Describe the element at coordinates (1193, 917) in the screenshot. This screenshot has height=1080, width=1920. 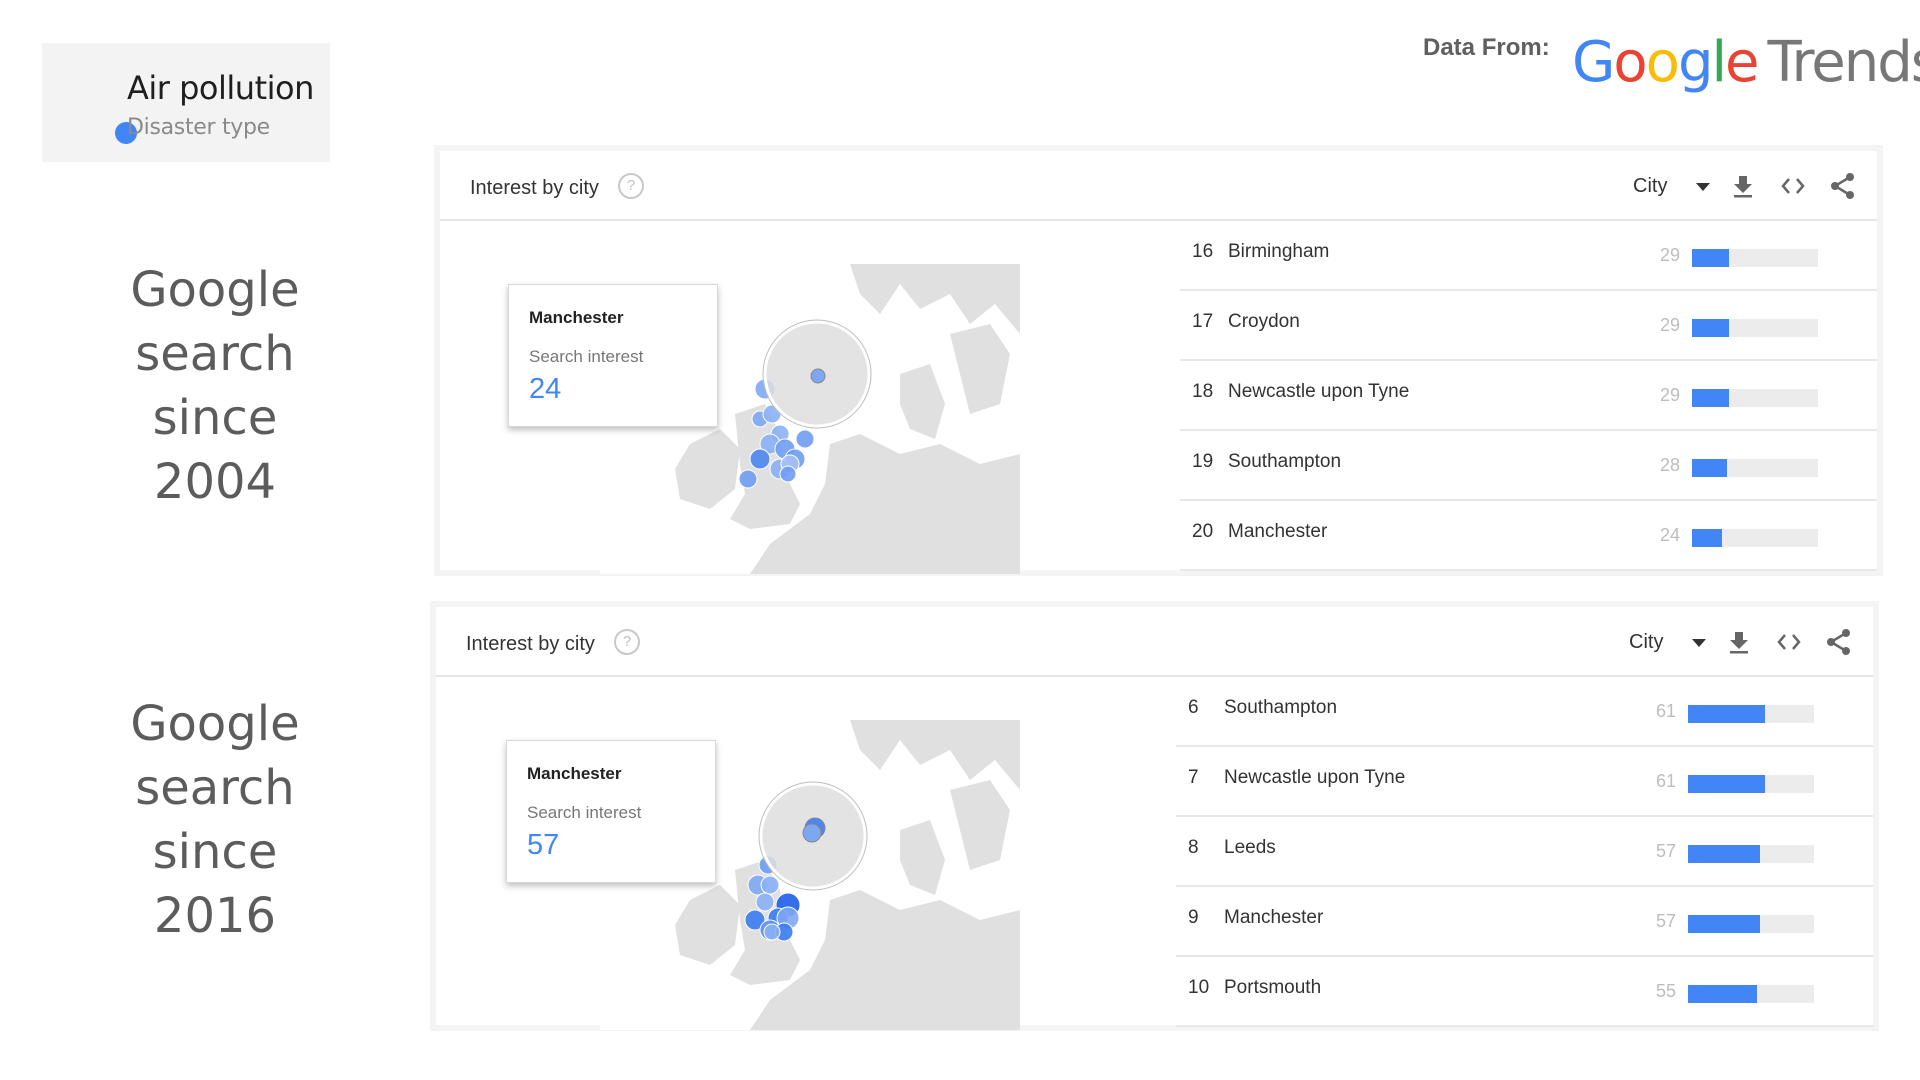
I see `city-rank: 9` at that location.